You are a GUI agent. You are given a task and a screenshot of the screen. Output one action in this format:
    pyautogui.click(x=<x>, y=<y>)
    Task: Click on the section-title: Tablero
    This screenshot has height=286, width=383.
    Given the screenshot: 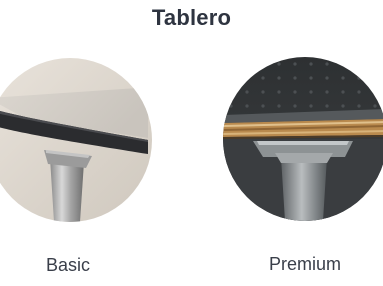 What is the action you would take?
    pyautogui.click(x=191, y=17)
    